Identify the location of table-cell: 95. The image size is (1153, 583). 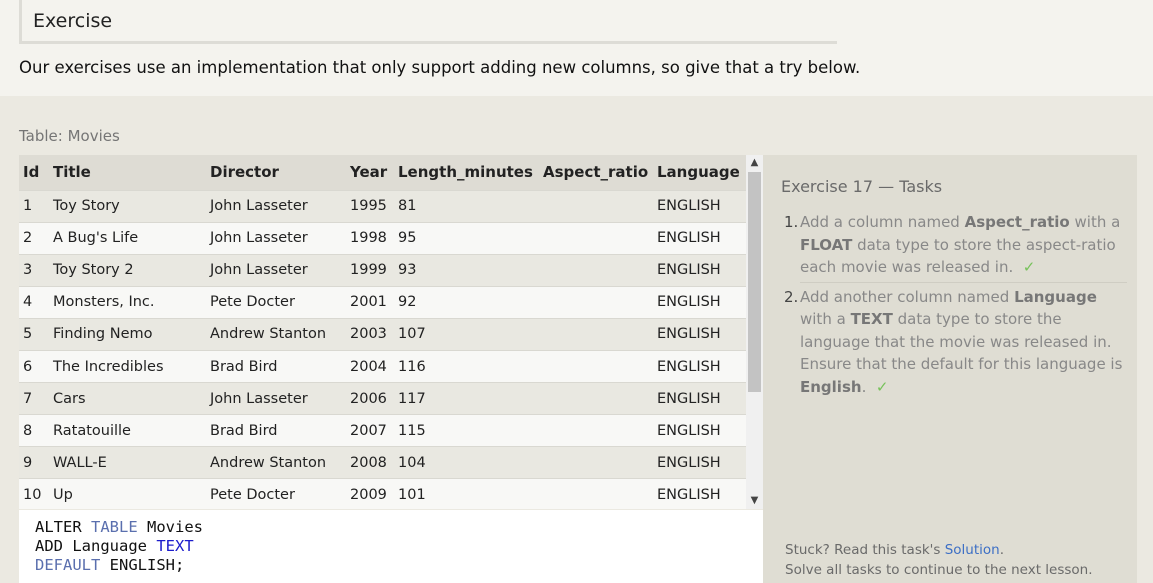
(466, 238).